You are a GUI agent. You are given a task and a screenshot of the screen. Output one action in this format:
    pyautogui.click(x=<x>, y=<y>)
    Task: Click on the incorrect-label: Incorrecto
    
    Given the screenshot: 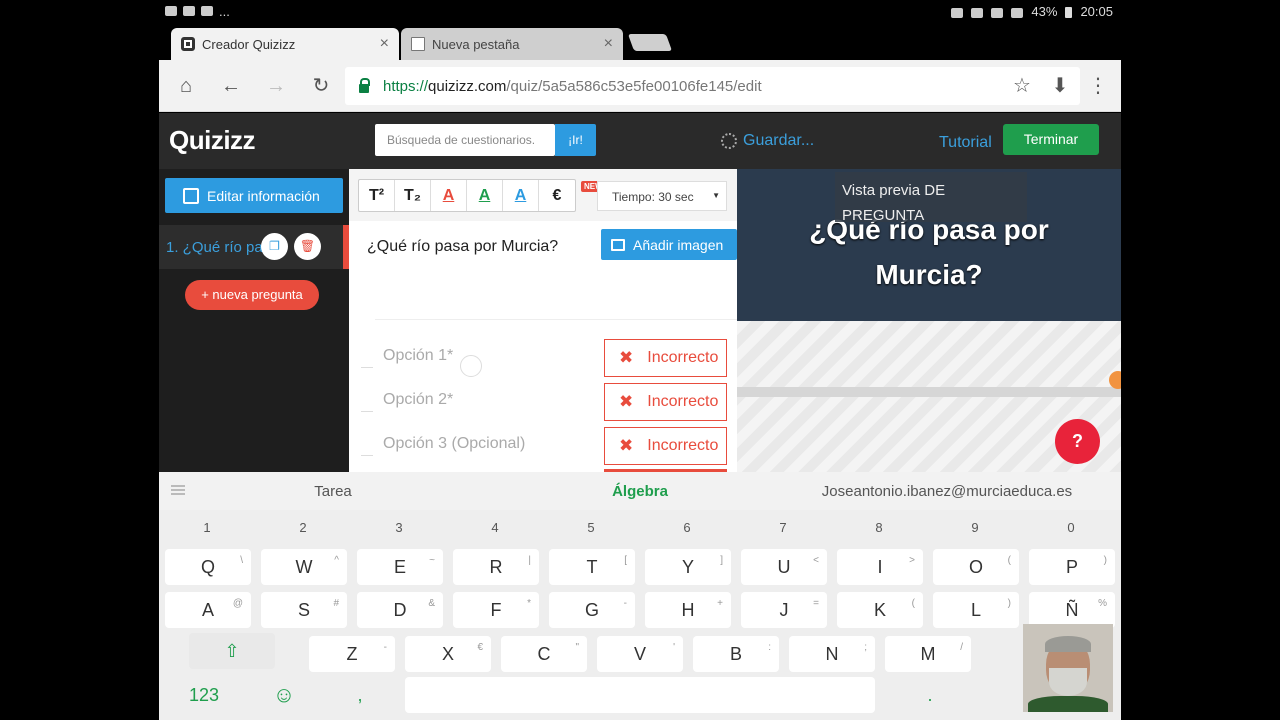 What is the action you would take?
    pyautogui.click(x=683, y=357)
    